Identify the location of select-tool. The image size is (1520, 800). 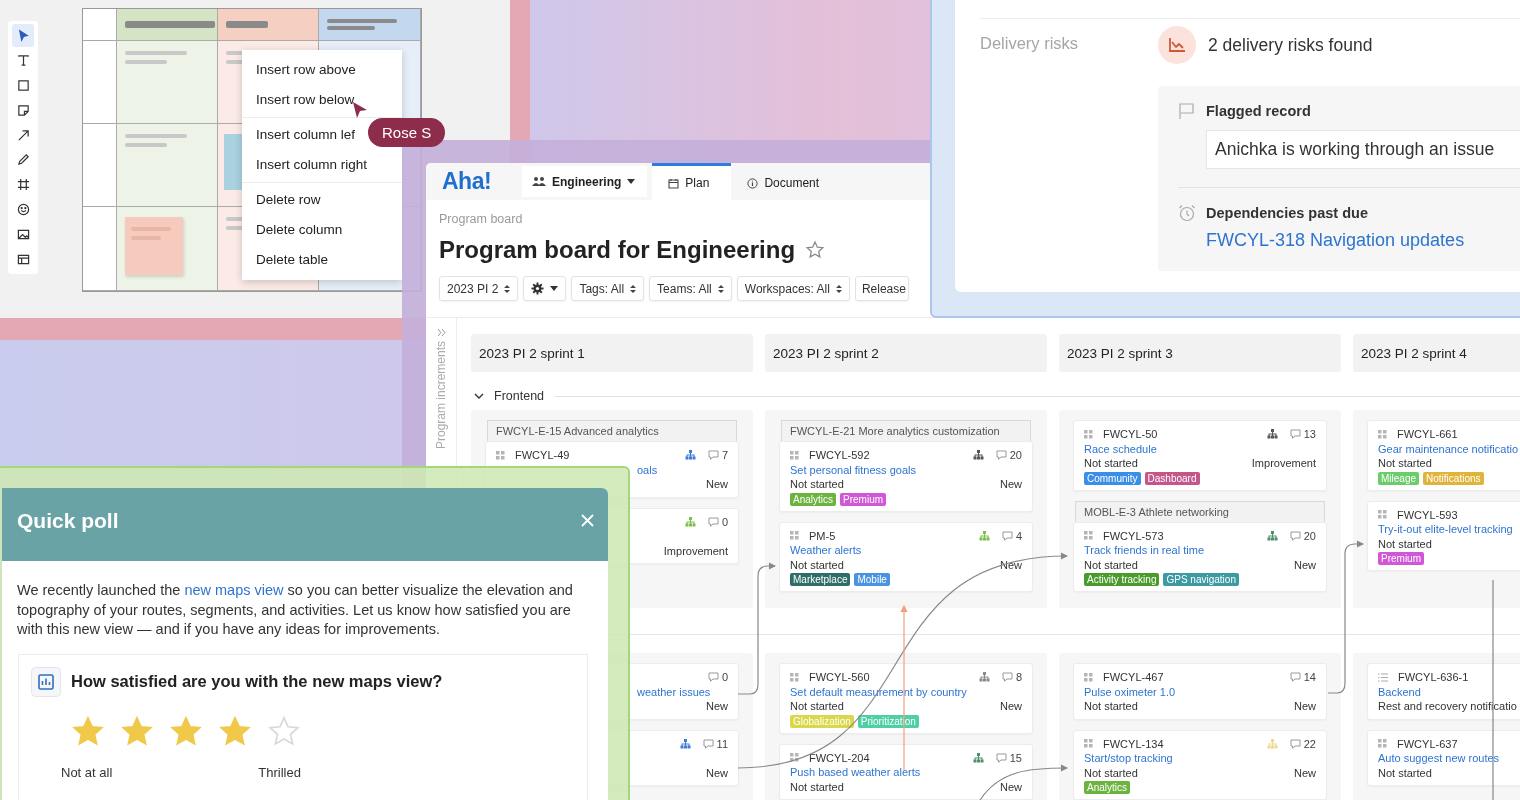
(23, 35).